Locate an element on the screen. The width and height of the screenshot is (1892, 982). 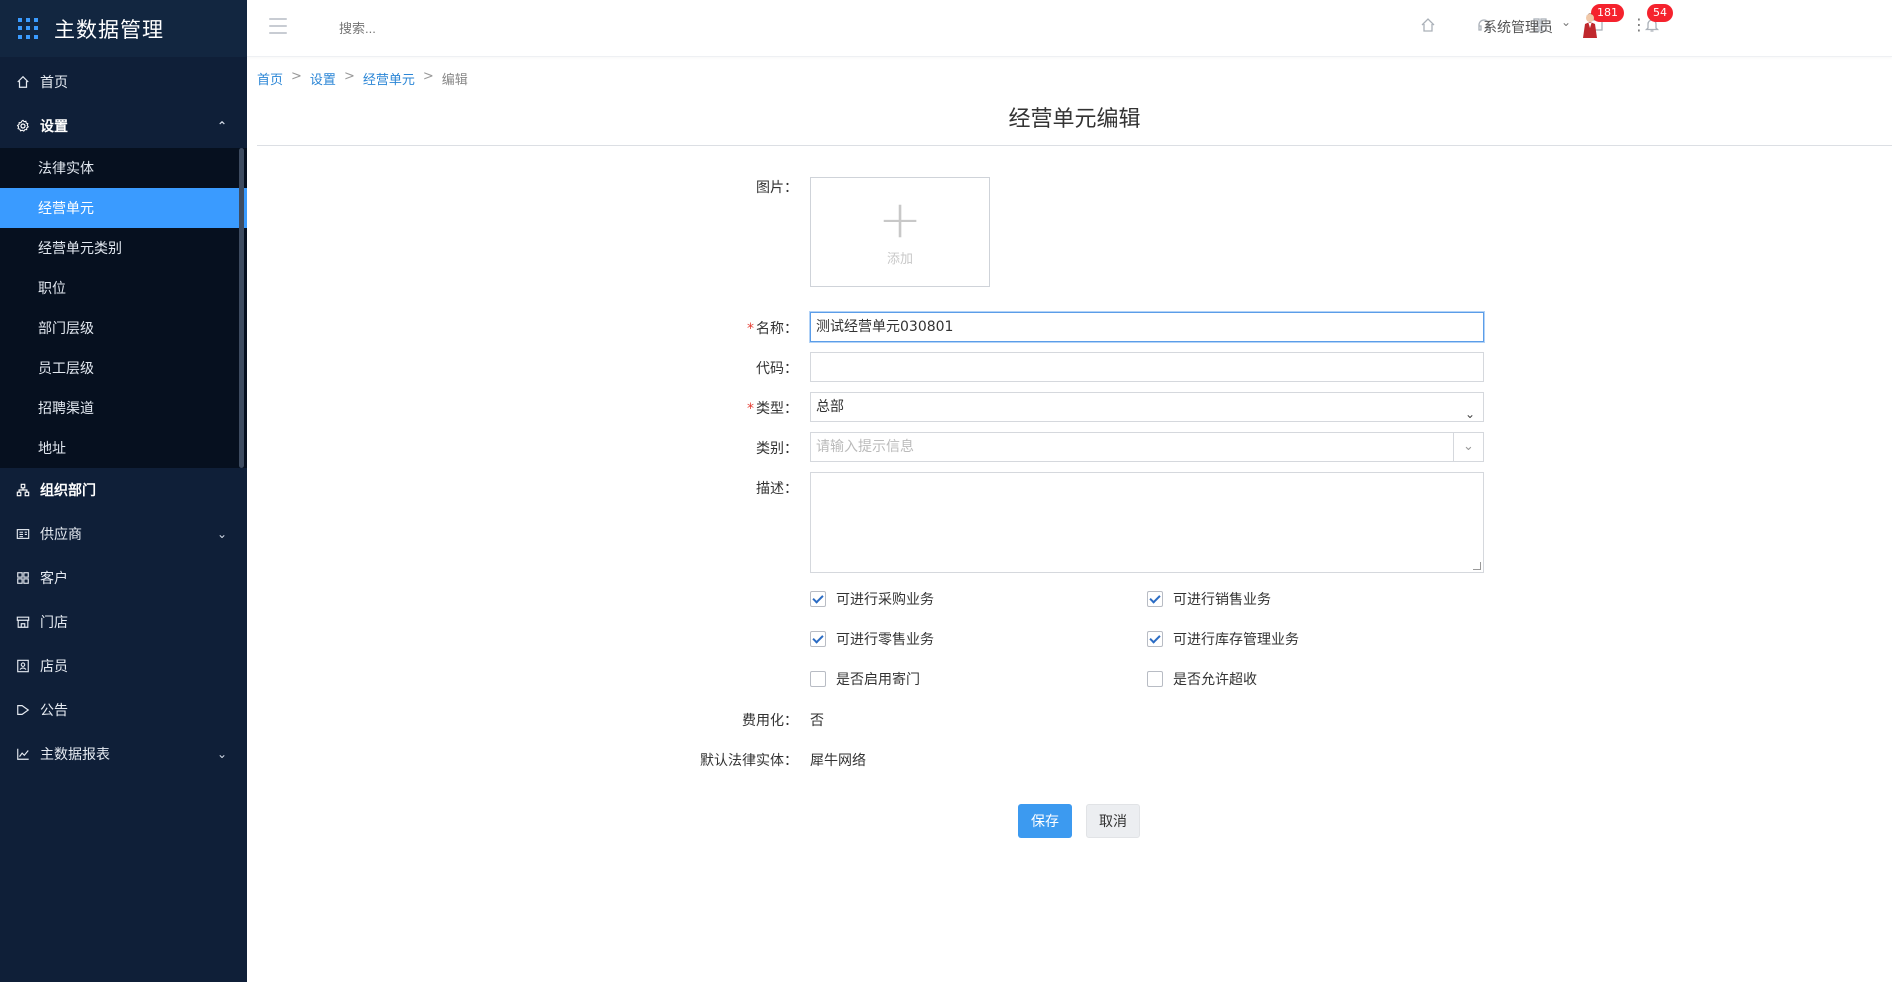
image-label: 图片： is located at coordinates (777, 188).